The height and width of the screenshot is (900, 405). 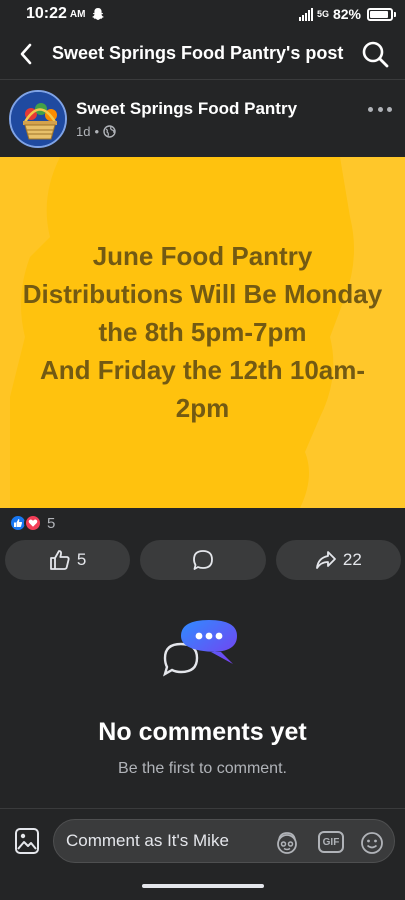 What do you see at coordinates (202, 732) in the screenshot?
I see `no-comments-title: No comments yet` at bounding box center [202, 732].